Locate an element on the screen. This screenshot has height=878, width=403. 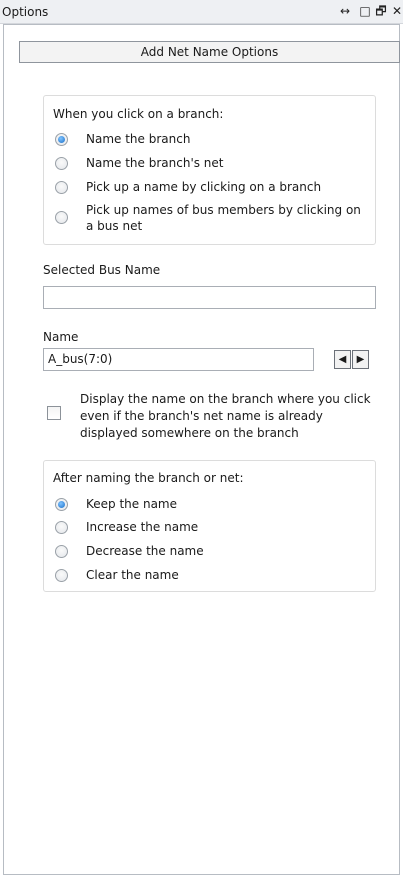
close-icon: ✕ is located at coordinates (395, 11).